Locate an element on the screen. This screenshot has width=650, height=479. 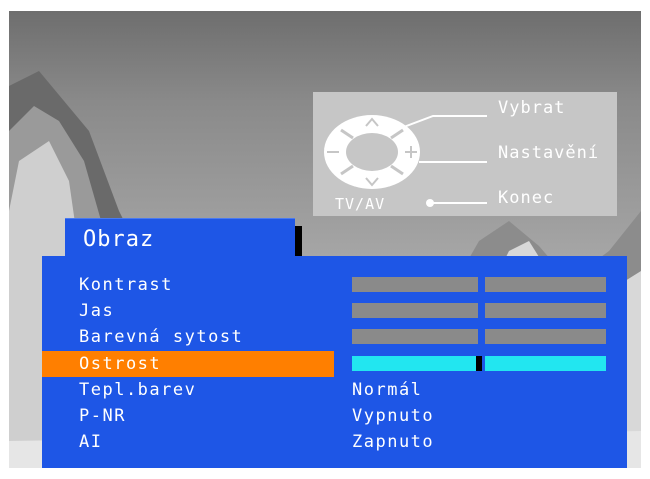
menu-item-tepl-barev: Tepl.barev Normál is located at coordinates (334, 390).